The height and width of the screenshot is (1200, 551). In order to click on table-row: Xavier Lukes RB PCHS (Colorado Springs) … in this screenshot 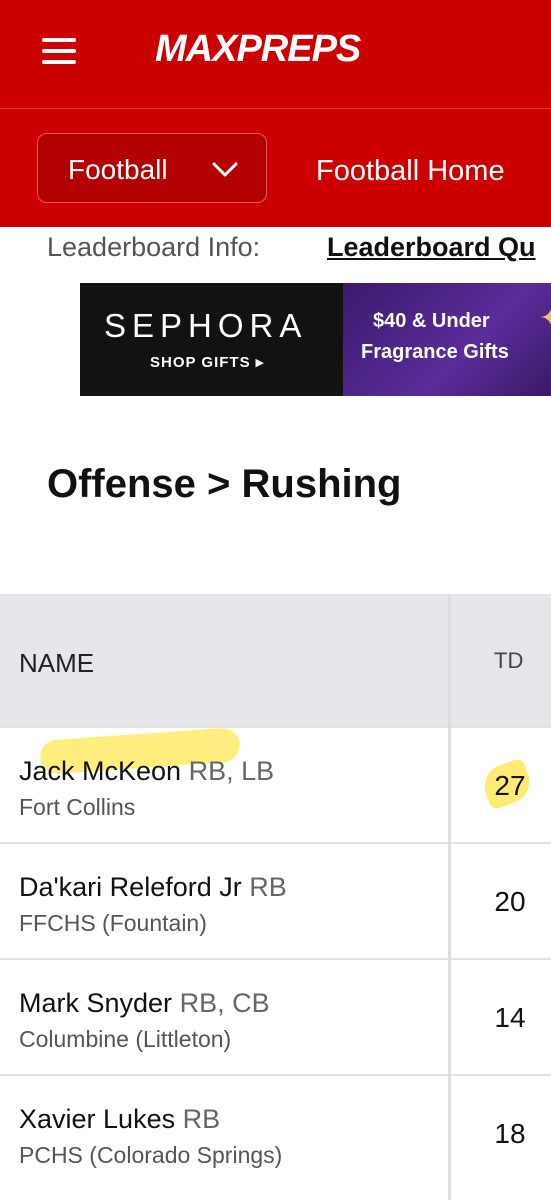, I will do `click(275, 1132)`.